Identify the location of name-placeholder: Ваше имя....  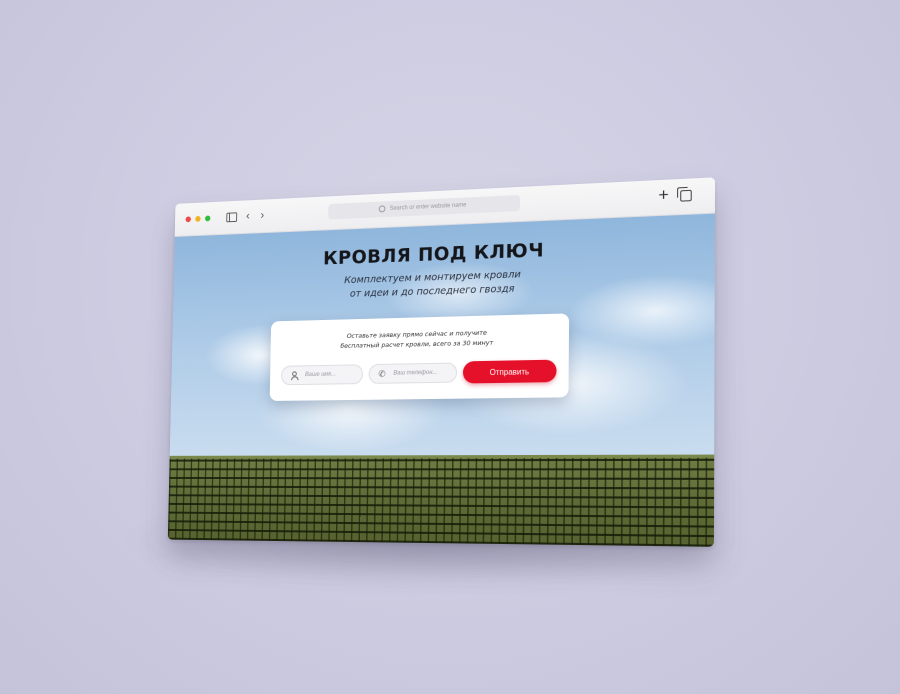
(320, 375).